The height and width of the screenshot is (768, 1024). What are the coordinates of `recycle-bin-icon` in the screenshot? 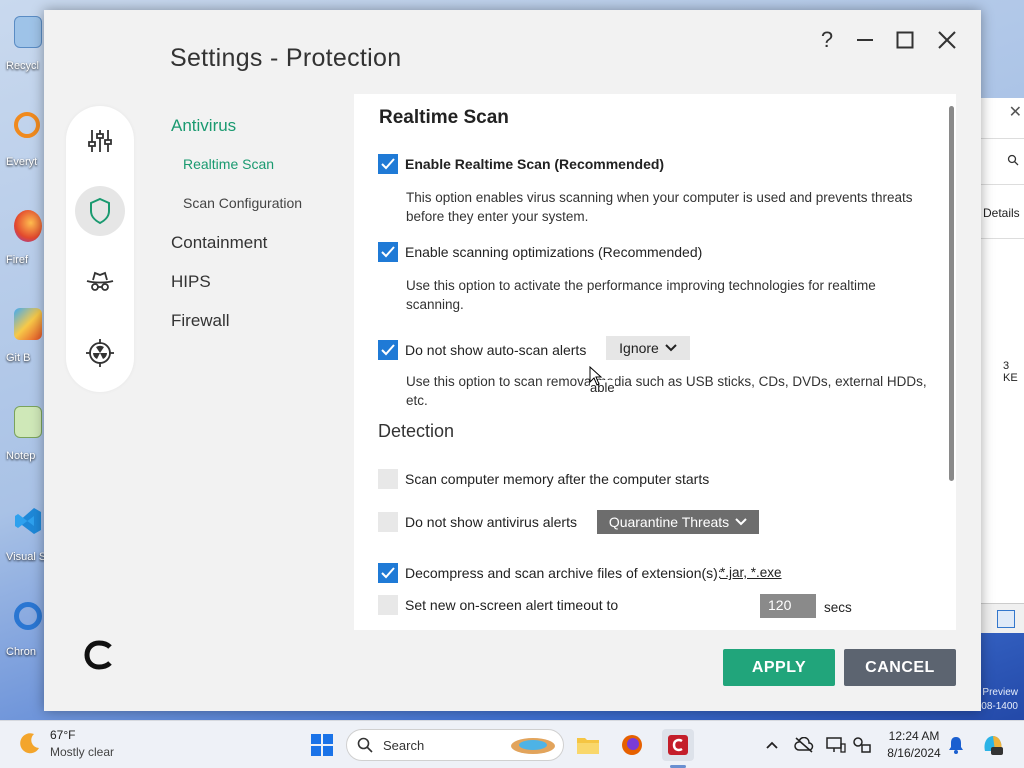 It's located at (28, 32).